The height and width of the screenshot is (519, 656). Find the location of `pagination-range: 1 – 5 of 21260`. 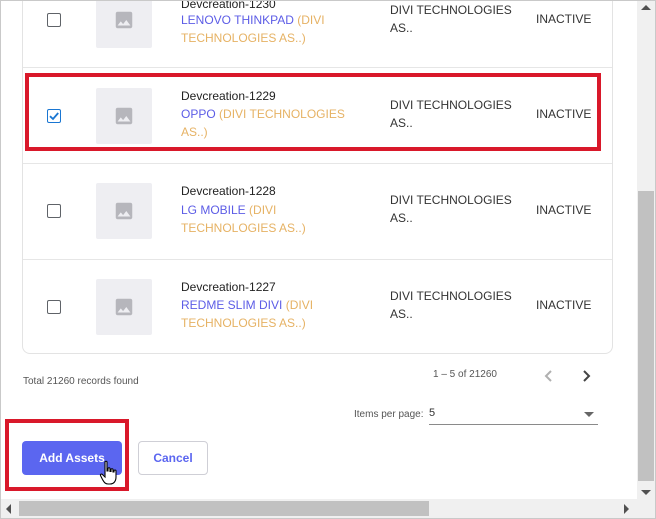

pagination-range: 1 – 5 of 21260 is located at coordinates (465, 374).